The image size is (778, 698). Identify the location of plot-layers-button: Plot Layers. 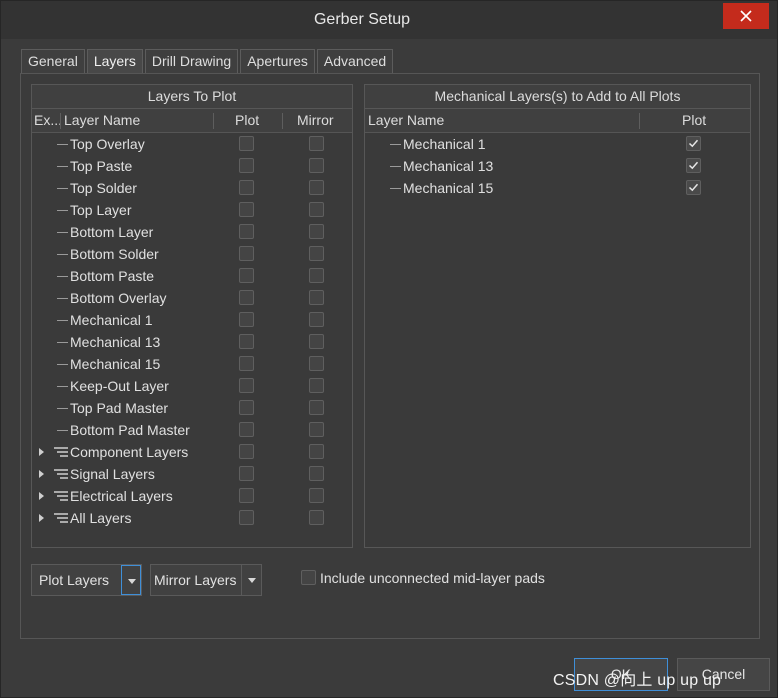
(86, 580).